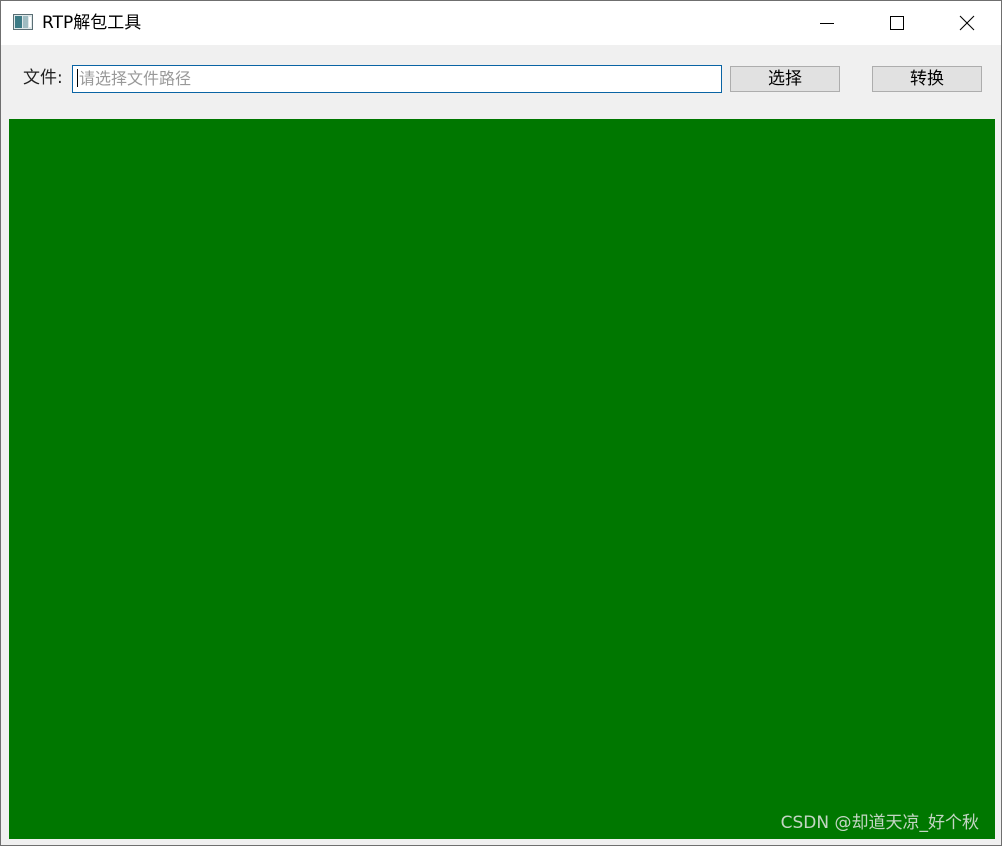 This screenshot has height=846, width=1002. Describe the element at coordinates (92, 23) in the screenshot. I see `window-title: RTP解包工具` at that location.